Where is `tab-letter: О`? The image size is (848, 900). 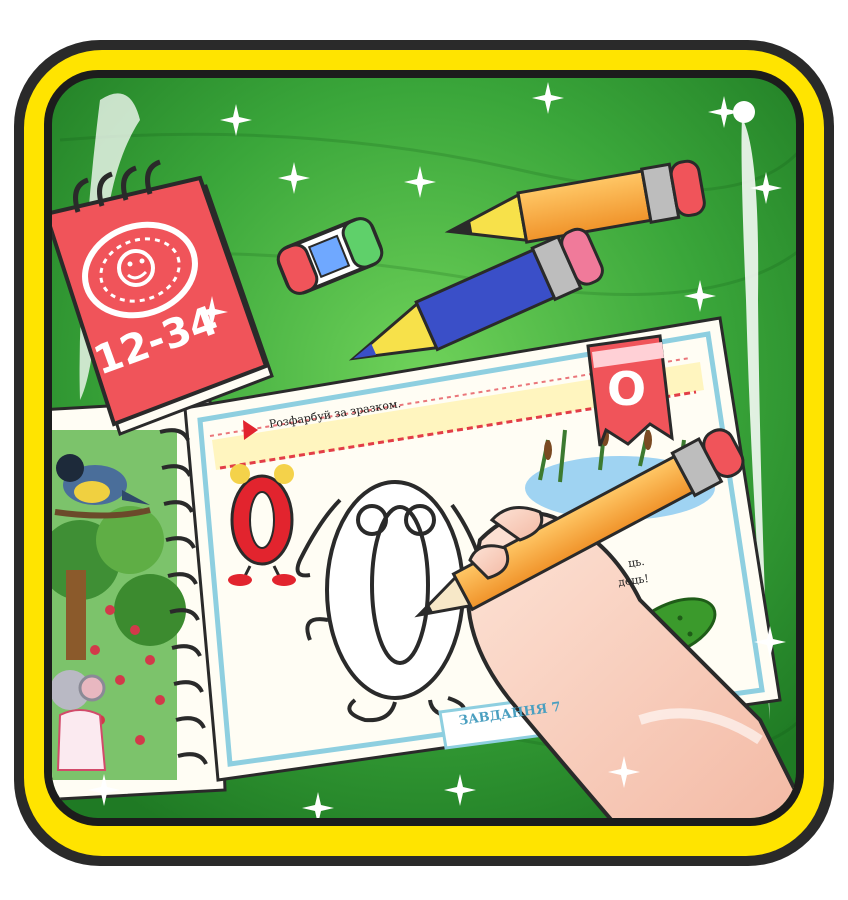 tab-letter: О is located at coordinates (627, 389).